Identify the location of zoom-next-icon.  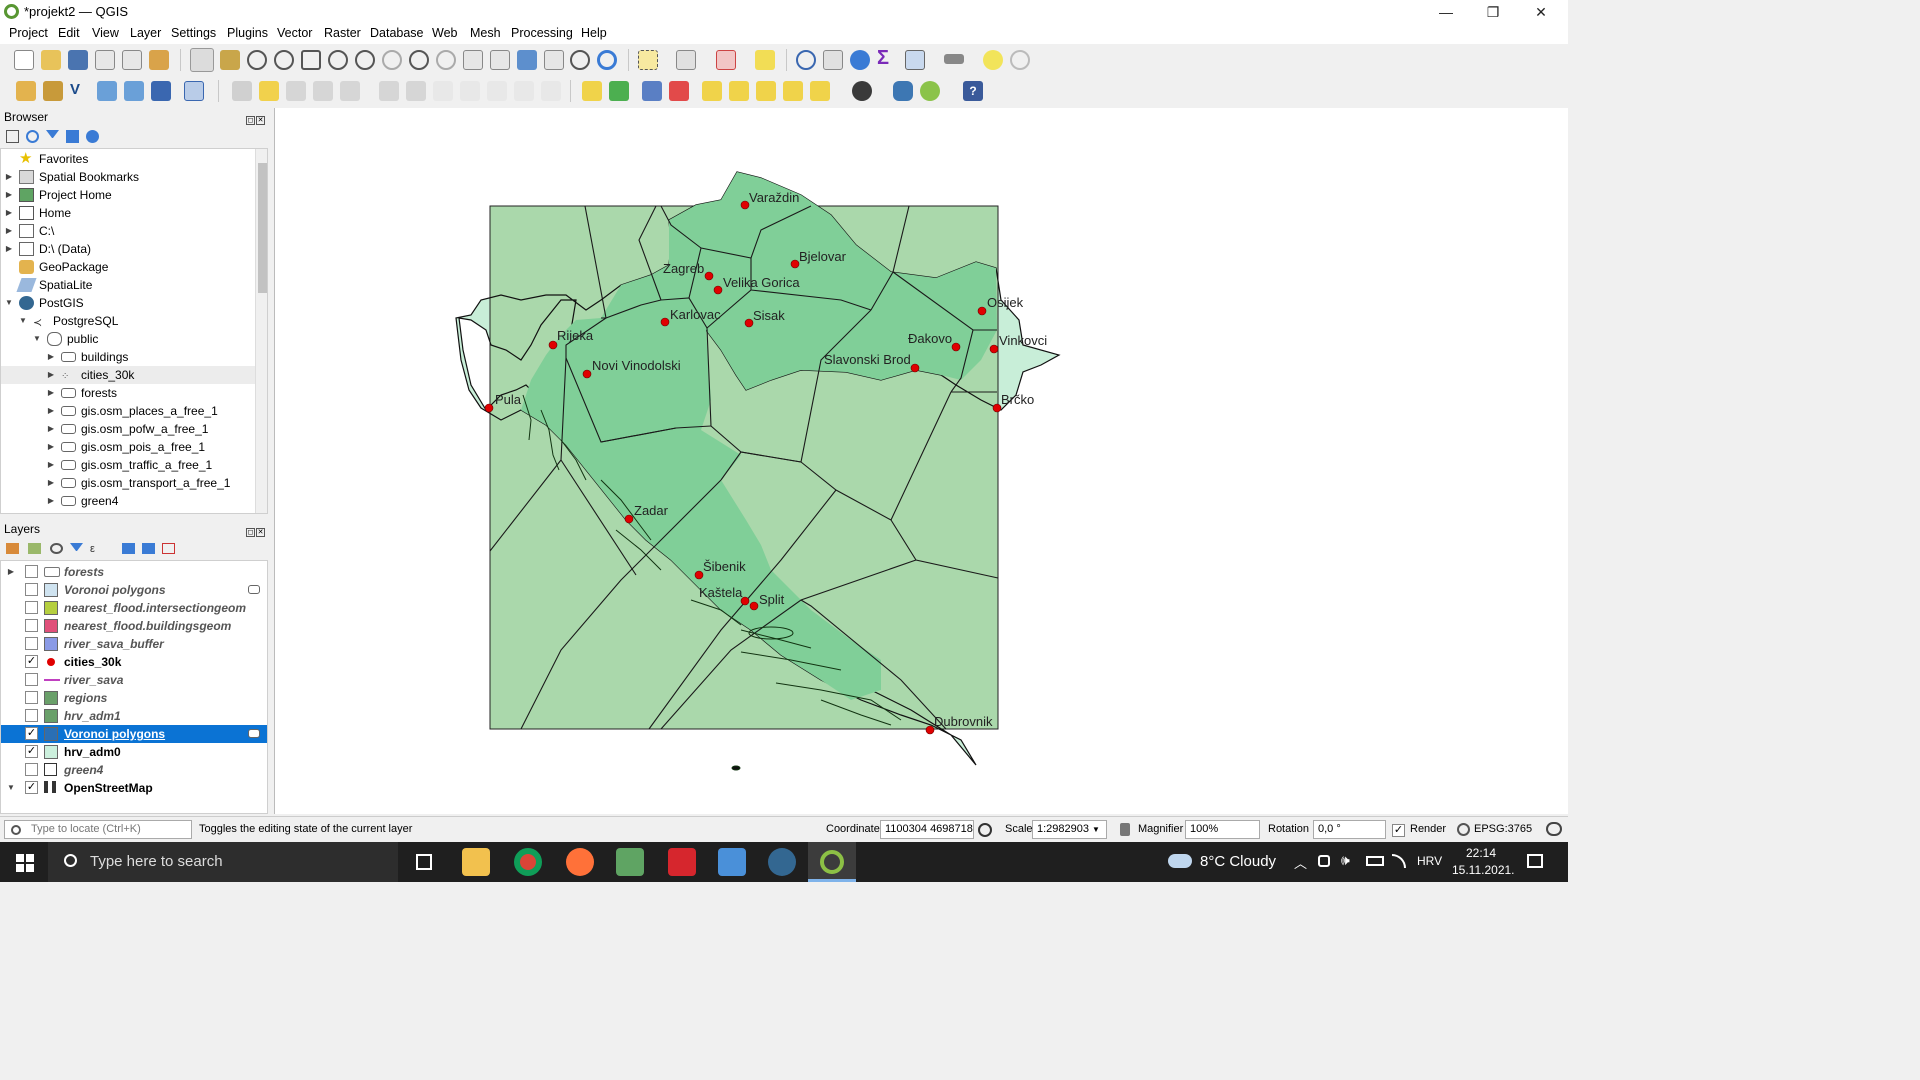
(446, 60).